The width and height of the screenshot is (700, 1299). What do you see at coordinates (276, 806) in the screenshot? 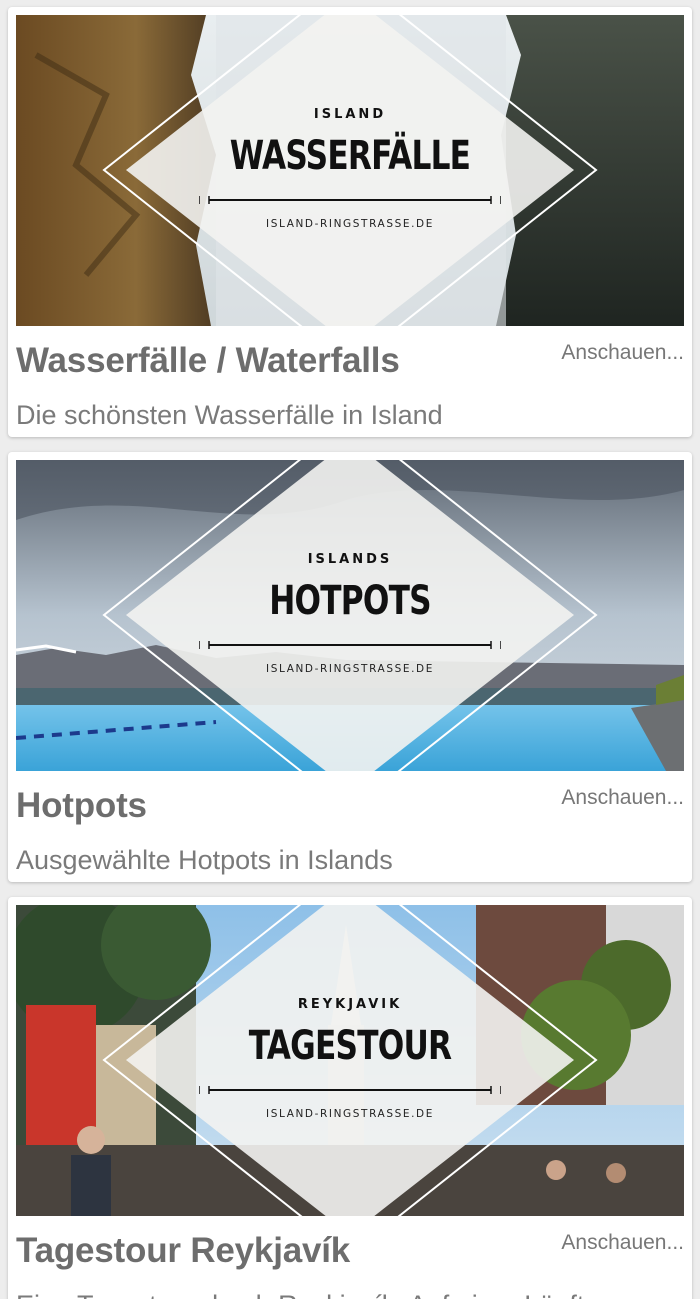
I see `card-title: Hotpots` at bounding box center [276, 806].